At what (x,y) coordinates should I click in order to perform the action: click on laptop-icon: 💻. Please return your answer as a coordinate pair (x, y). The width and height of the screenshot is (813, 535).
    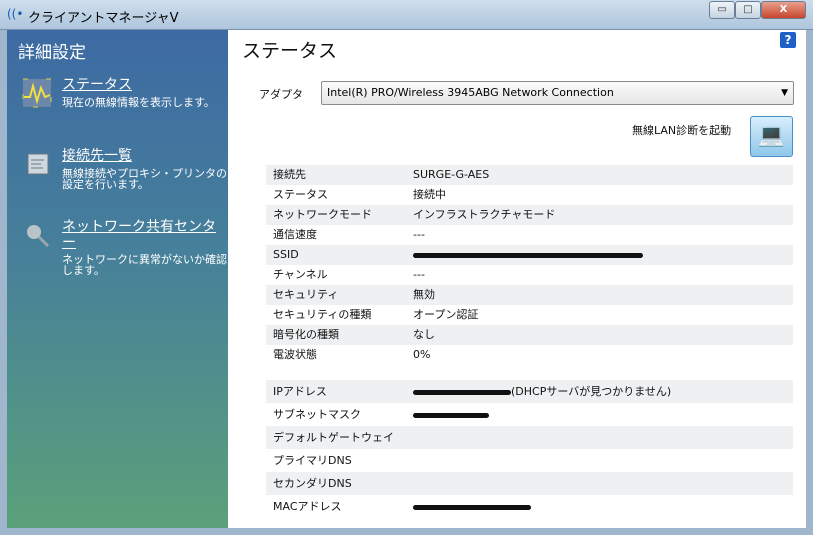
    Looking at the image, I should click on (771, 135).